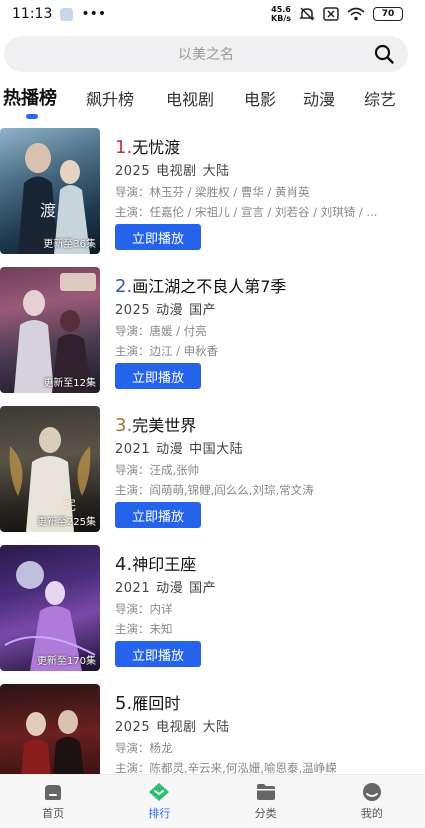 The height and width of the screenshot is (828, 425). I want to click on sim-off-icon, so click(331, 14).